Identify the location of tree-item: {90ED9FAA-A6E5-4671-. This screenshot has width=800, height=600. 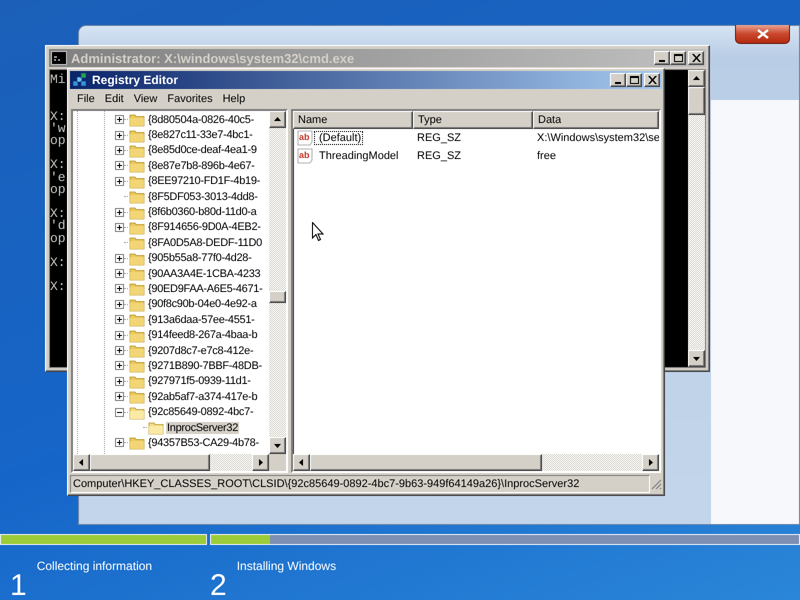
(189, 289).